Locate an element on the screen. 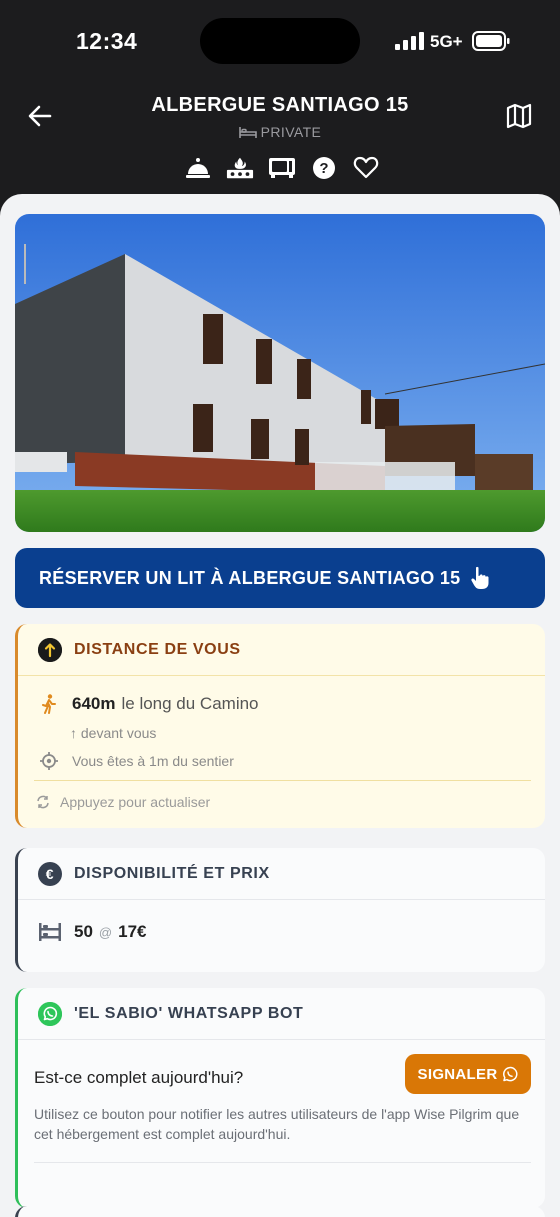  distance-row: 640m le long du Camino is located at coordinates (149, 704).